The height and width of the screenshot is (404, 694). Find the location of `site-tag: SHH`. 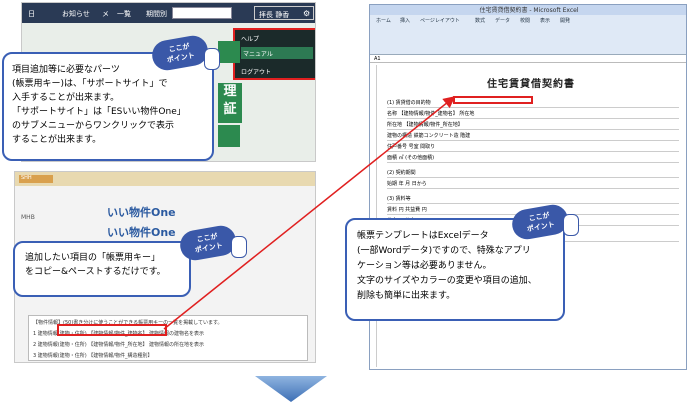

site-tag: SHH is located at coordinates (36, 179).